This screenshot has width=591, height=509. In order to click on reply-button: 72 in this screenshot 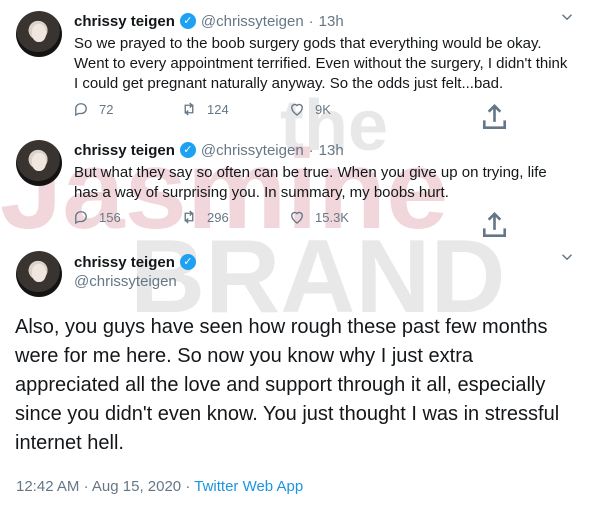, I will do `click(126, 109)`.